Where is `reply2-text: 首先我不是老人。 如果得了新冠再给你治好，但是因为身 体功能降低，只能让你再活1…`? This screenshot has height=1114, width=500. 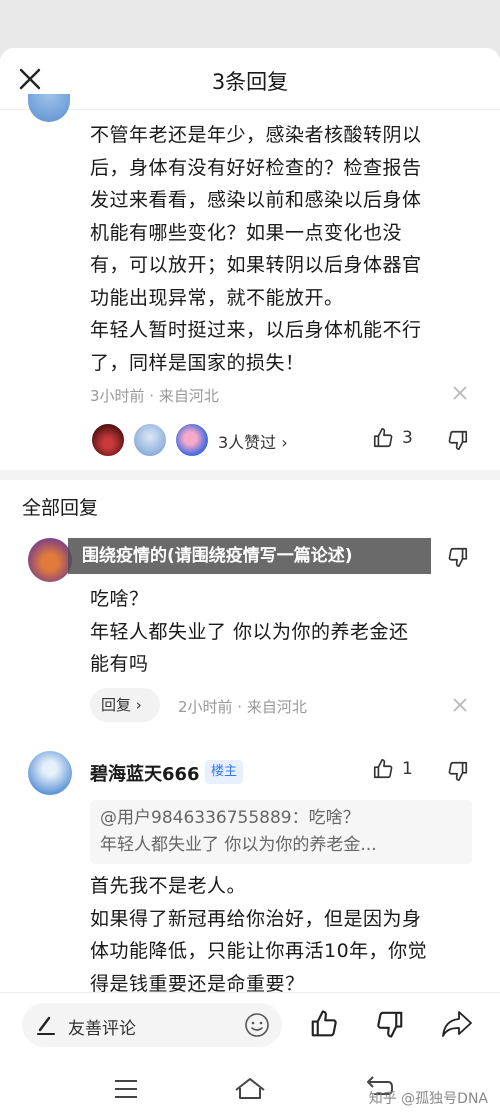
reply2-text: 首先我不是老人。 如果得了新冠再给你治好，但是因为身 体功能降低，只能让你再活1… is located at coordinates (259, 935).